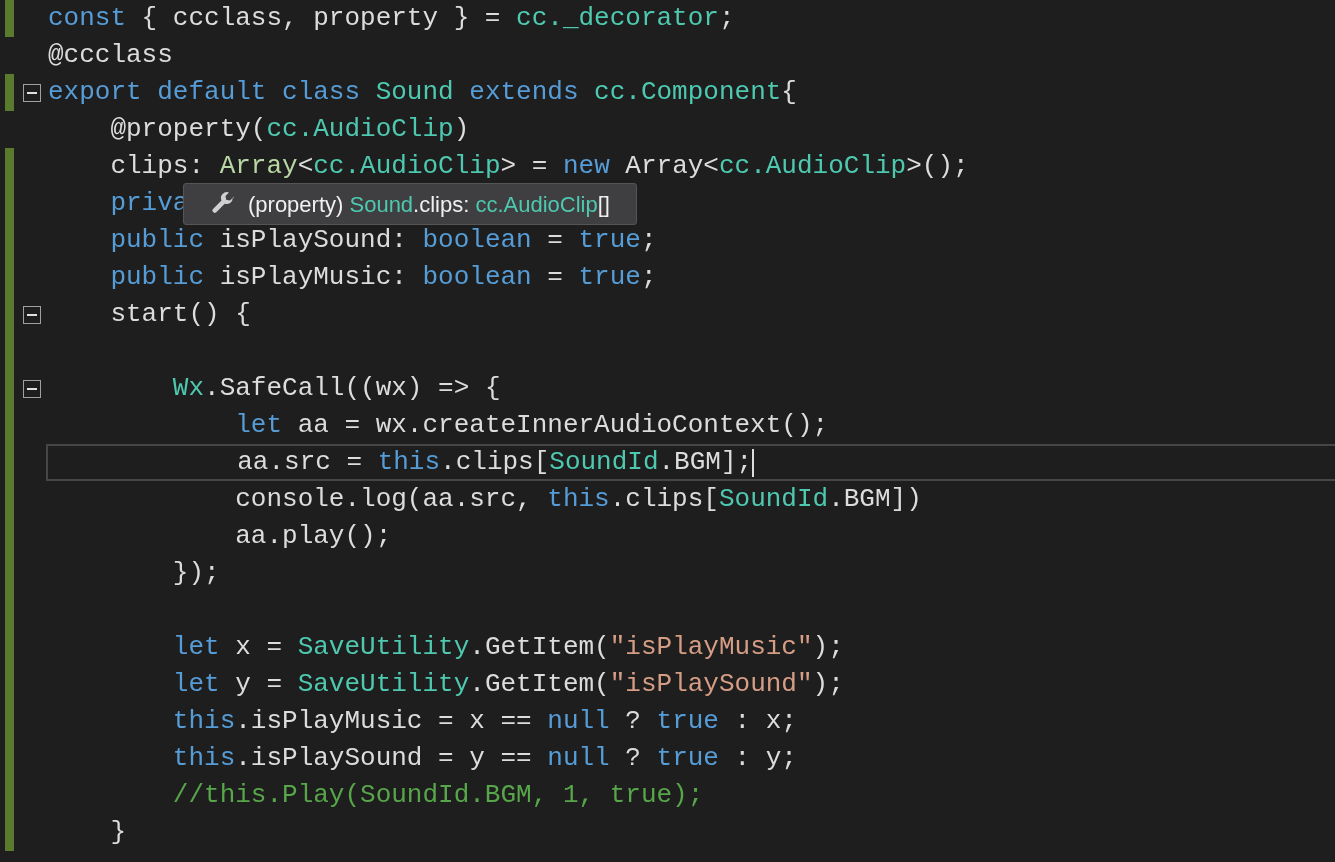  Describe the element at coordinates (753, 462) in the screenshot. I see `text-cursor` at that location.